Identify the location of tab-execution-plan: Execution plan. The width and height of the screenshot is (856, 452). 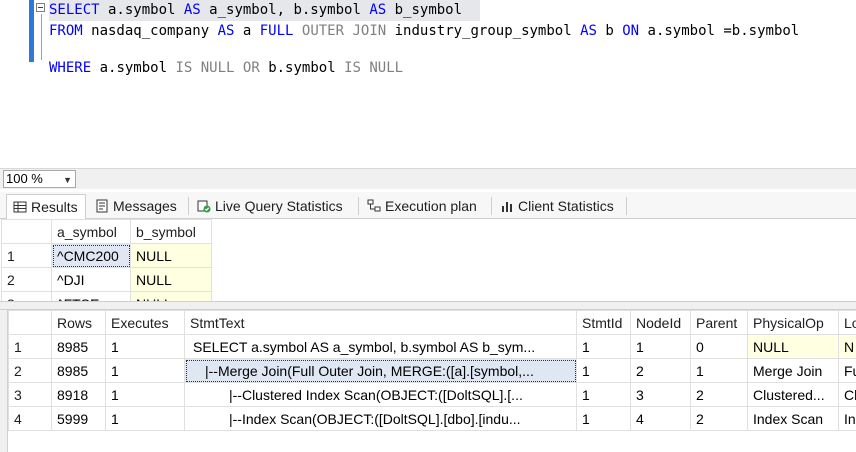
(419, 206).